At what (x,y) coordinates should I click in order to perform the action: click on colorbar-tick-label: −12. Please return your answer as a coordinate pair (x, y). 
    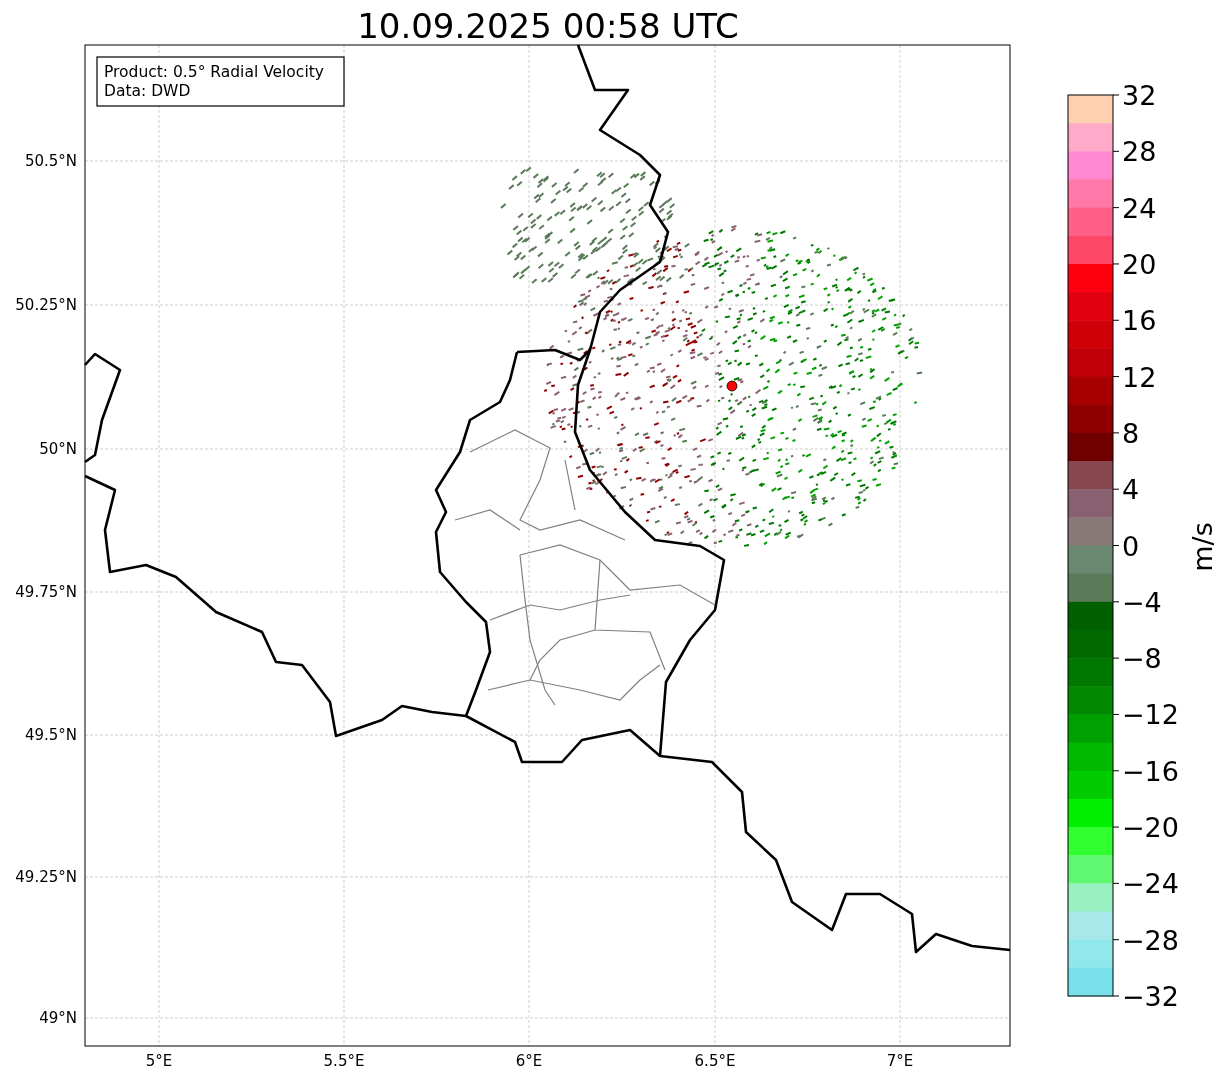
    Looking at the image, I should click on (1150, 715).